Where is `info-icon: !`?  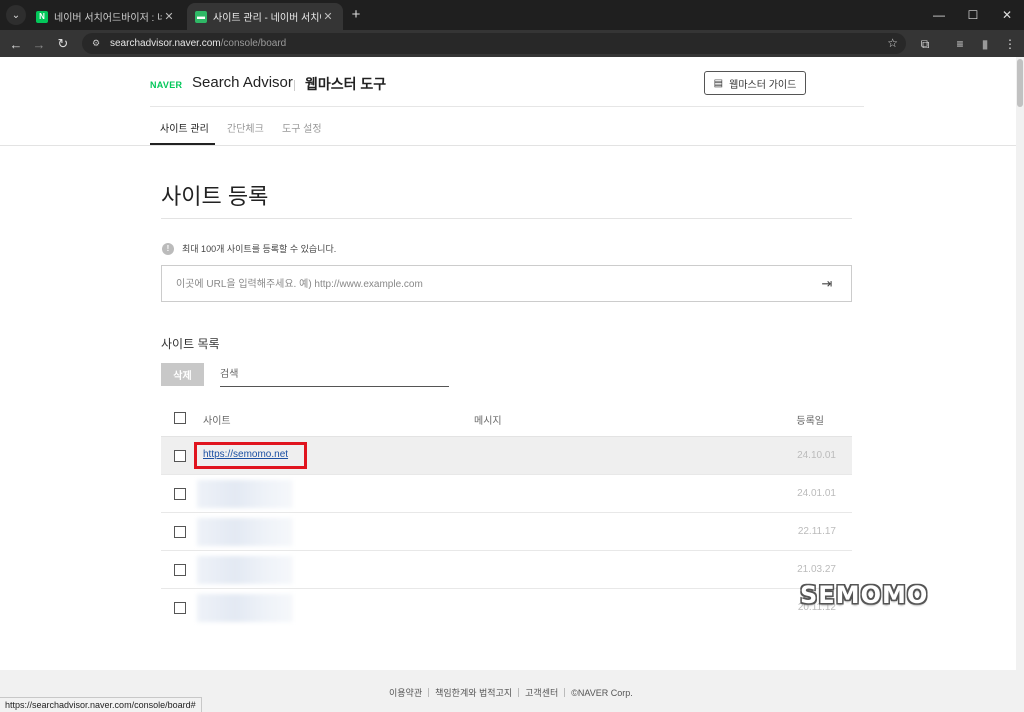 info-icon: ! is located at coordinates (168, 248).